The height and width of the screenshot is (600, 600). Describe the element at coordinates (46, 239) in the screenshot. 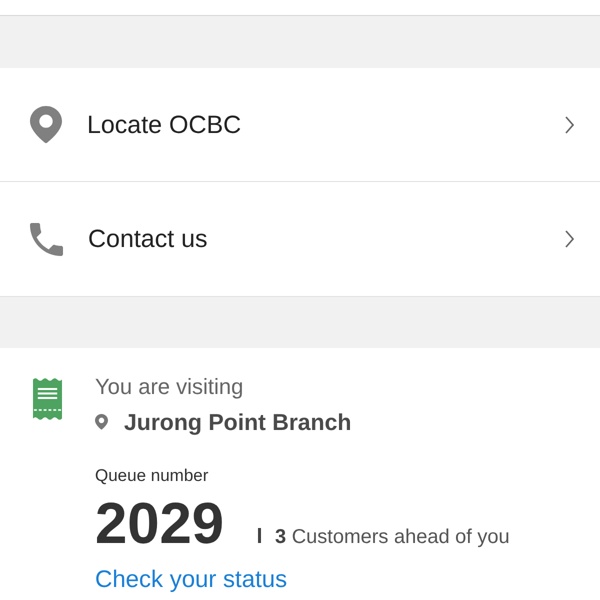

I see `phone-icon` at that location.